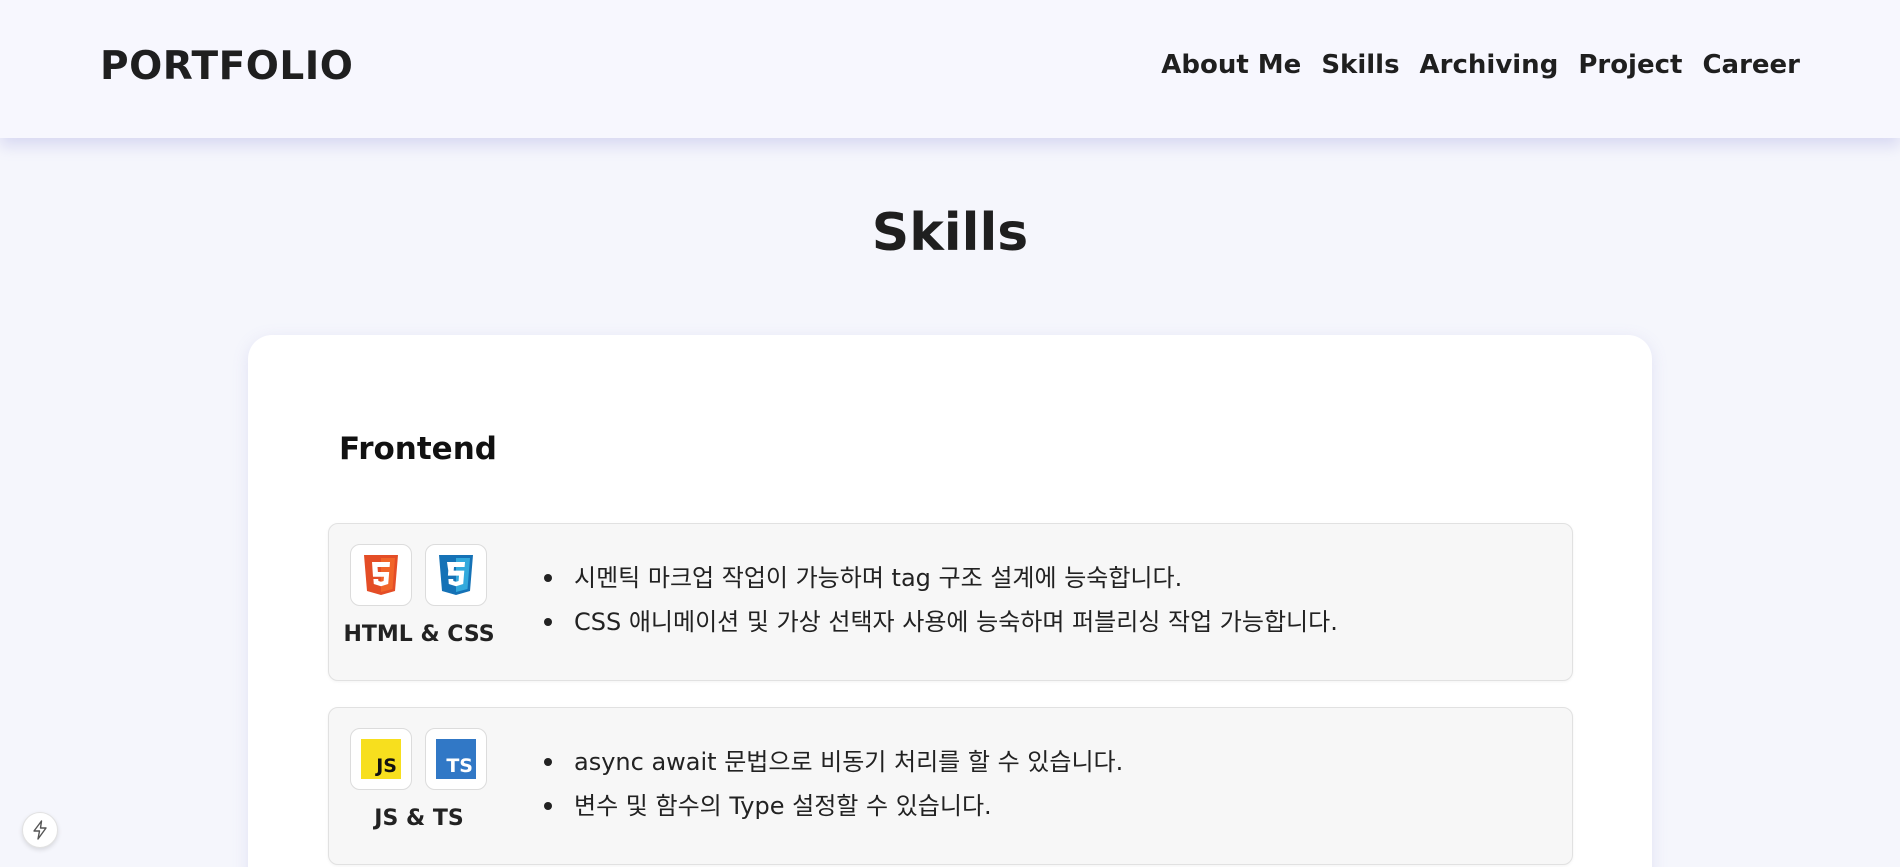 Image resolution: width=1900 pixels, height=867 pixels. I want to click on javascript-icon: JS, so click(381, 759).